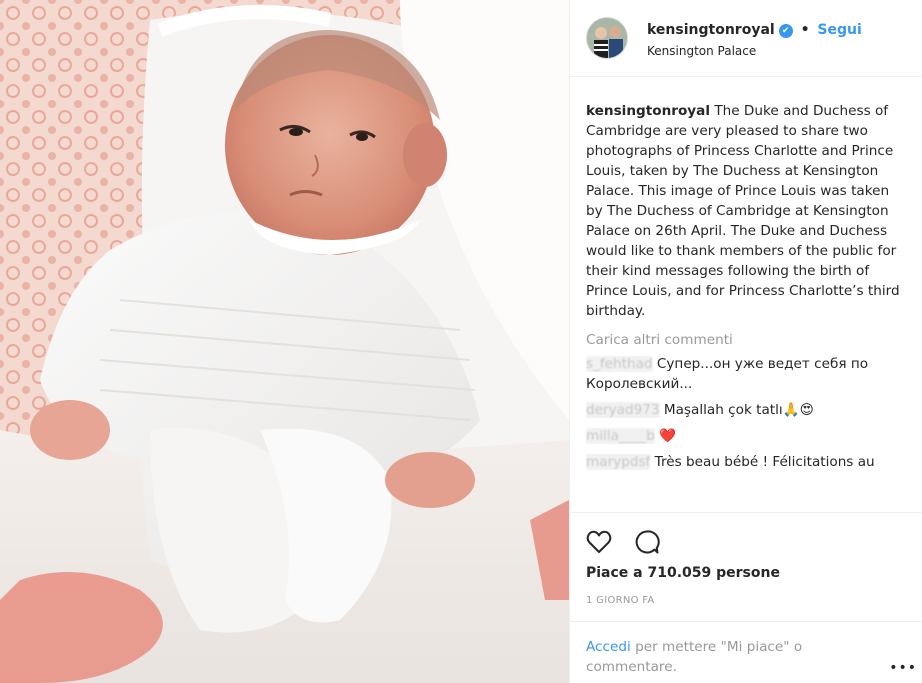  I want to click on comment-username: marypdsf, so click(618, 462).